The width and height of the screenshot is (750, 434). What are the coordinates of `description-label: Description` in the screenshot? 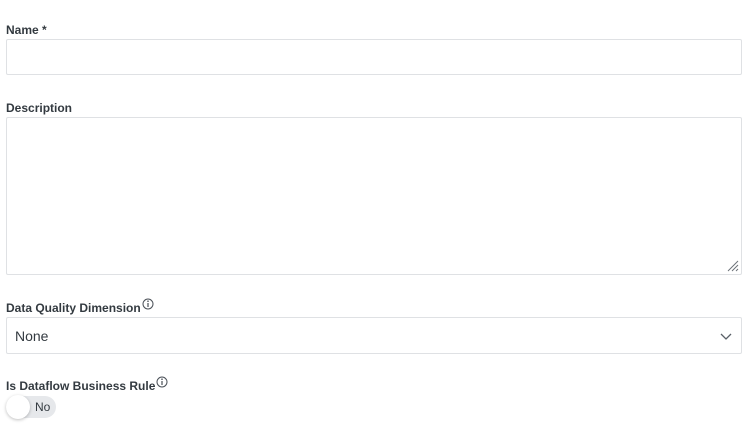 It's located at (39, 108).